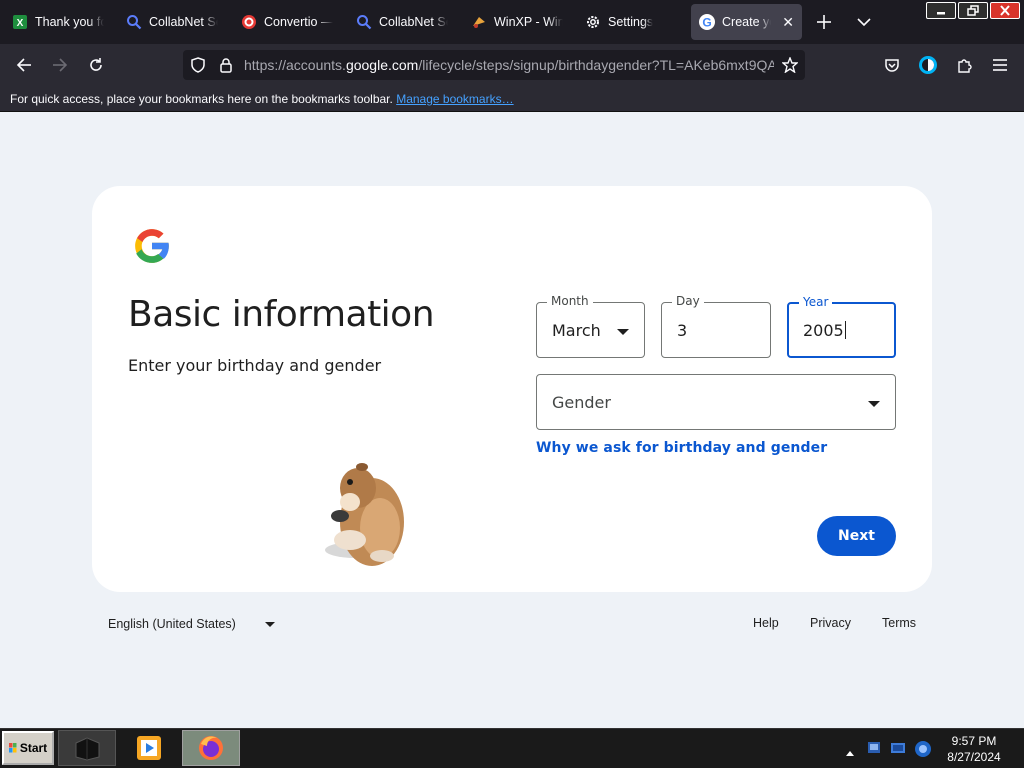  Describe the element at coordinates (1000, 65) in the screenshot. I see `menu-button` at that location.